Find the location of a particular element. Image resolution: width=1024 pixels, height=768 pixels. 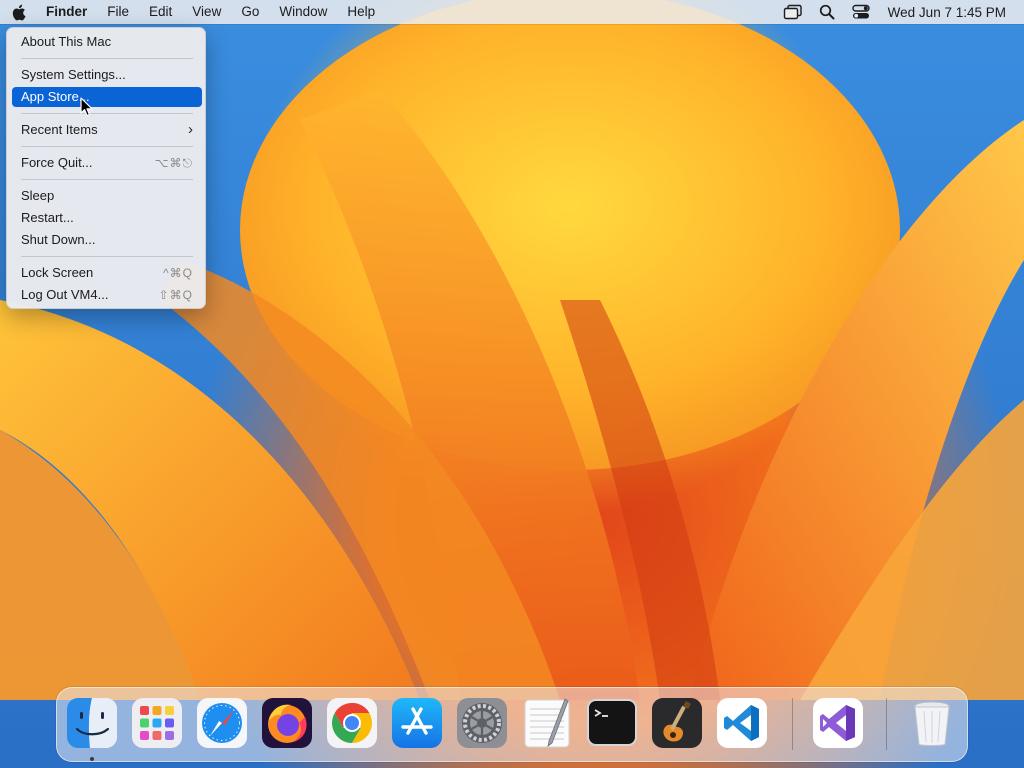

firefox-icon is located at coordinates (287, 723).